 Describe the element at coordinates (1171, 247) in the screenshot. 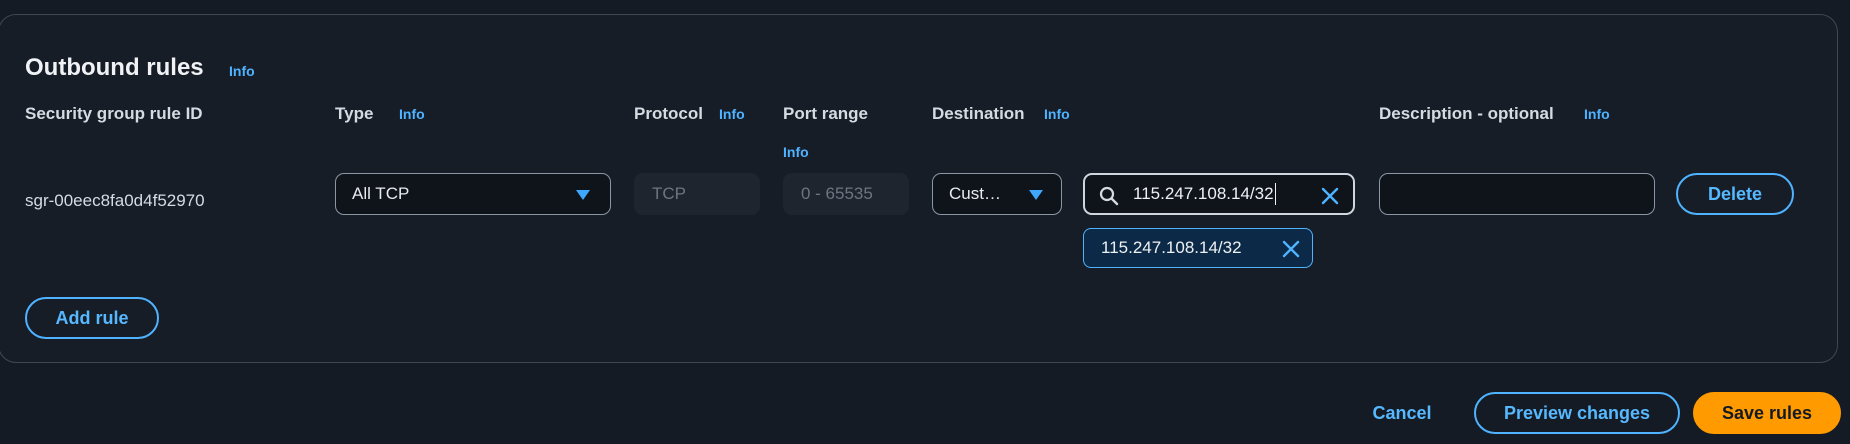

I see `destination-token-label: 115.247.108.14/32` at that location.